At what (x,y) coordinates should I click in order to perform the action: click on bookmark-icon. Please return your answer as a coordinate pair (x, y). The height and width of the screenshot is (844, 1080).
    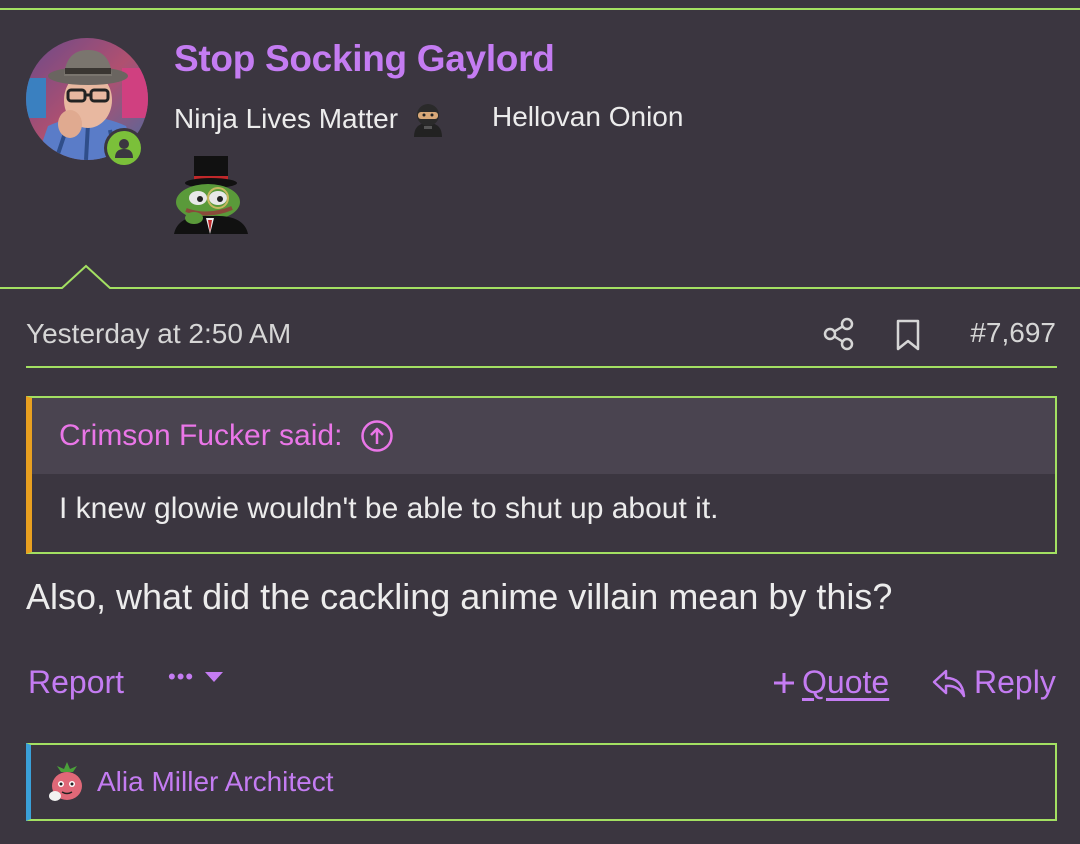
    Looking at the image, I should click on (908, 335).